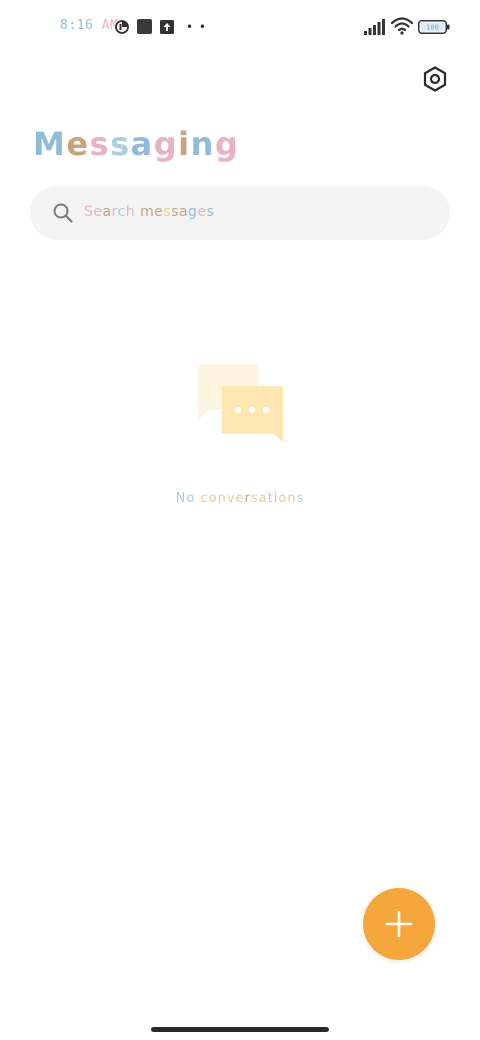 The height and width of the screenshot is (1040, 480). Describe the element at coordinates (63, 213) in the screenshot. I see `search-icon` at that location.